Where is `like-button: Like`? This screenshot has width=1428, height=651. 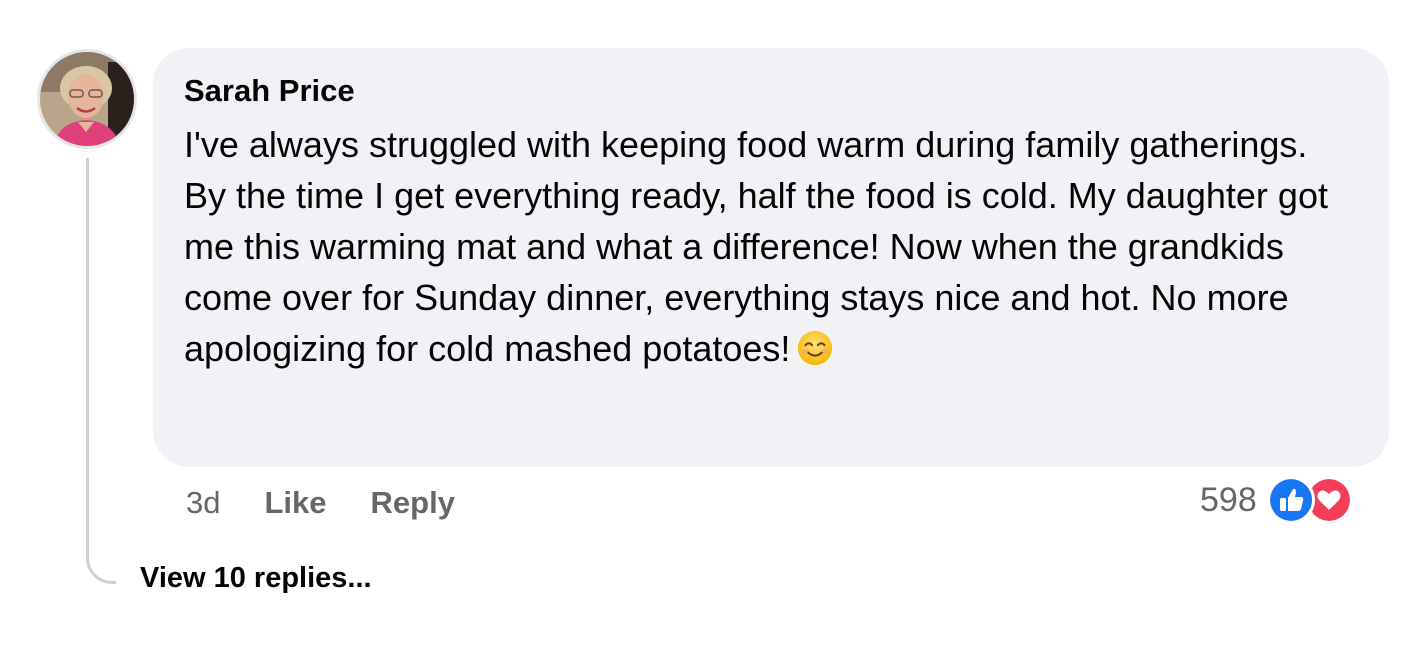 like-button: Like is located at coordinates (295, 503).